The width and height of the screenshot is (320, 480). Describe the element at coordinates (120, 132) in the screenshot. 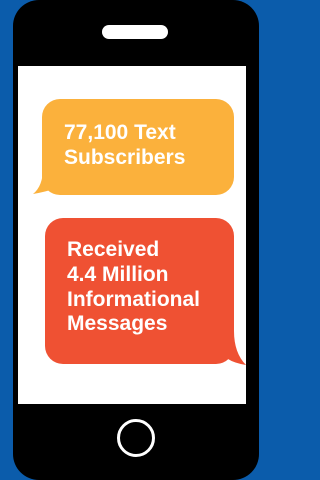

I see `message-line: 77,100 Text` at that location.